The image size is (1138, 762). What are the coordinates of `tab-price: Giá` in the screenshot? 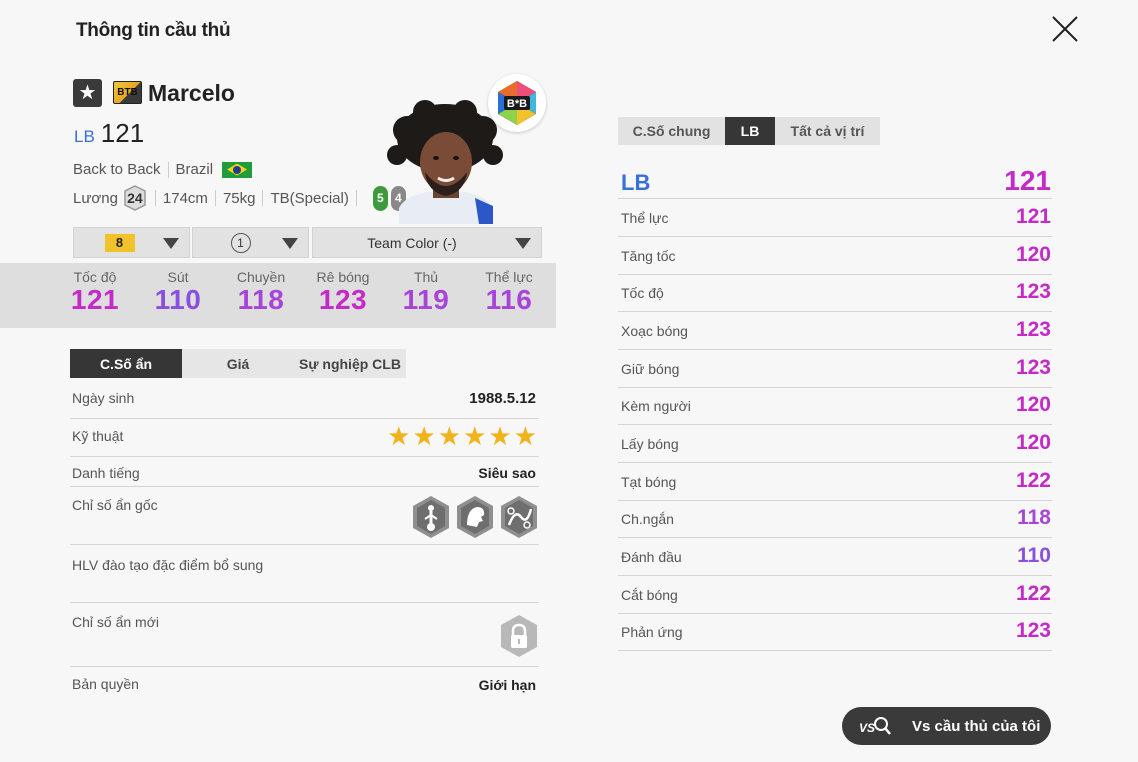 It's located at (238, 363).